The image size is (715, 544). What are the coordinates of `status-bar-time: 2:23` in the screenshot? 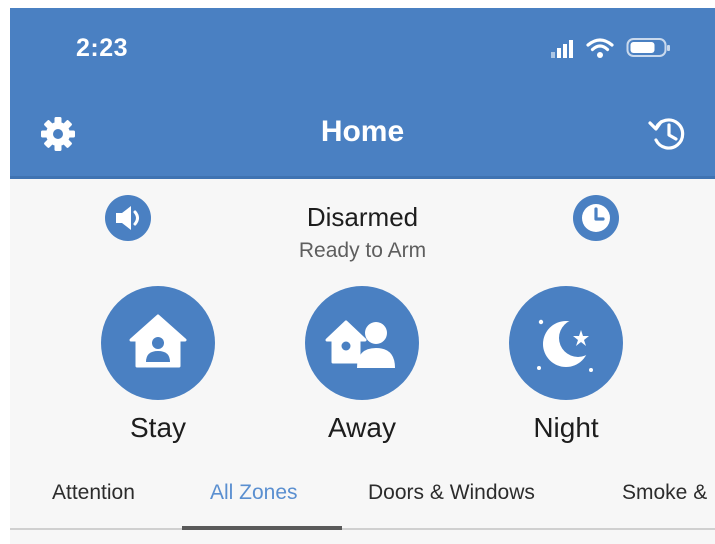 It's located at (102, 48).